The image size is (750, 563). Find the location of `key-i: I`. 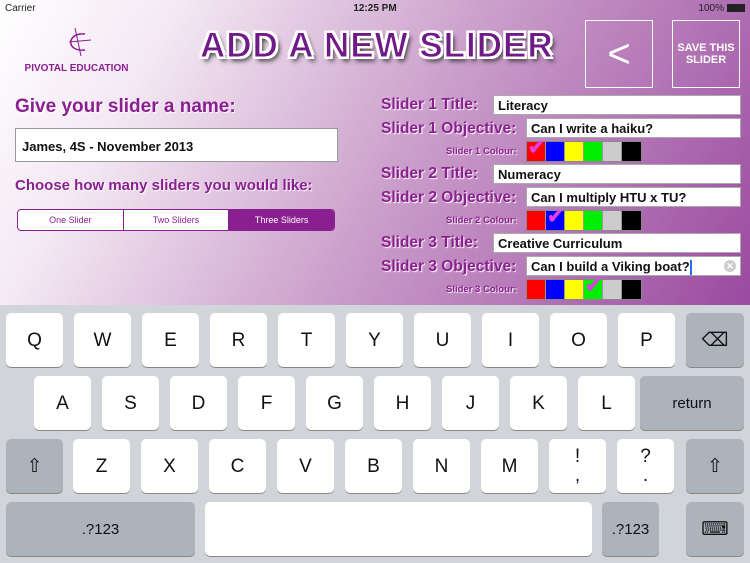

key-i: I is located at coordinates (510, 340).